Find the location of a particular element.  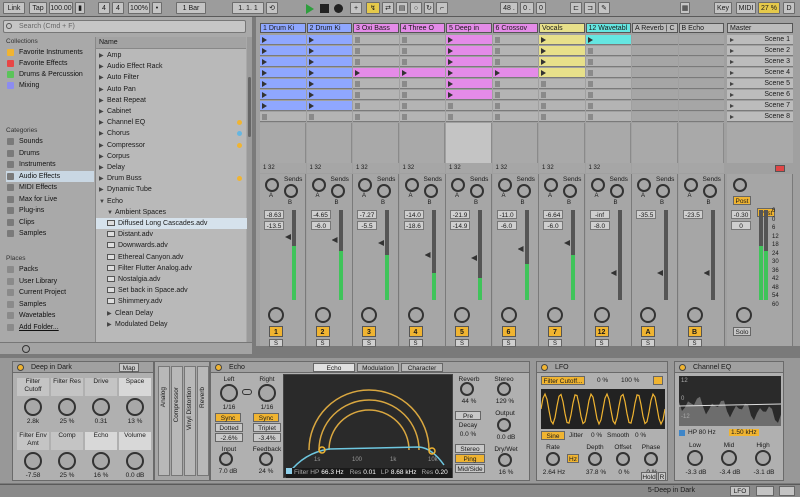

lfo-multimap-icon is located at coordinates (658, 380).